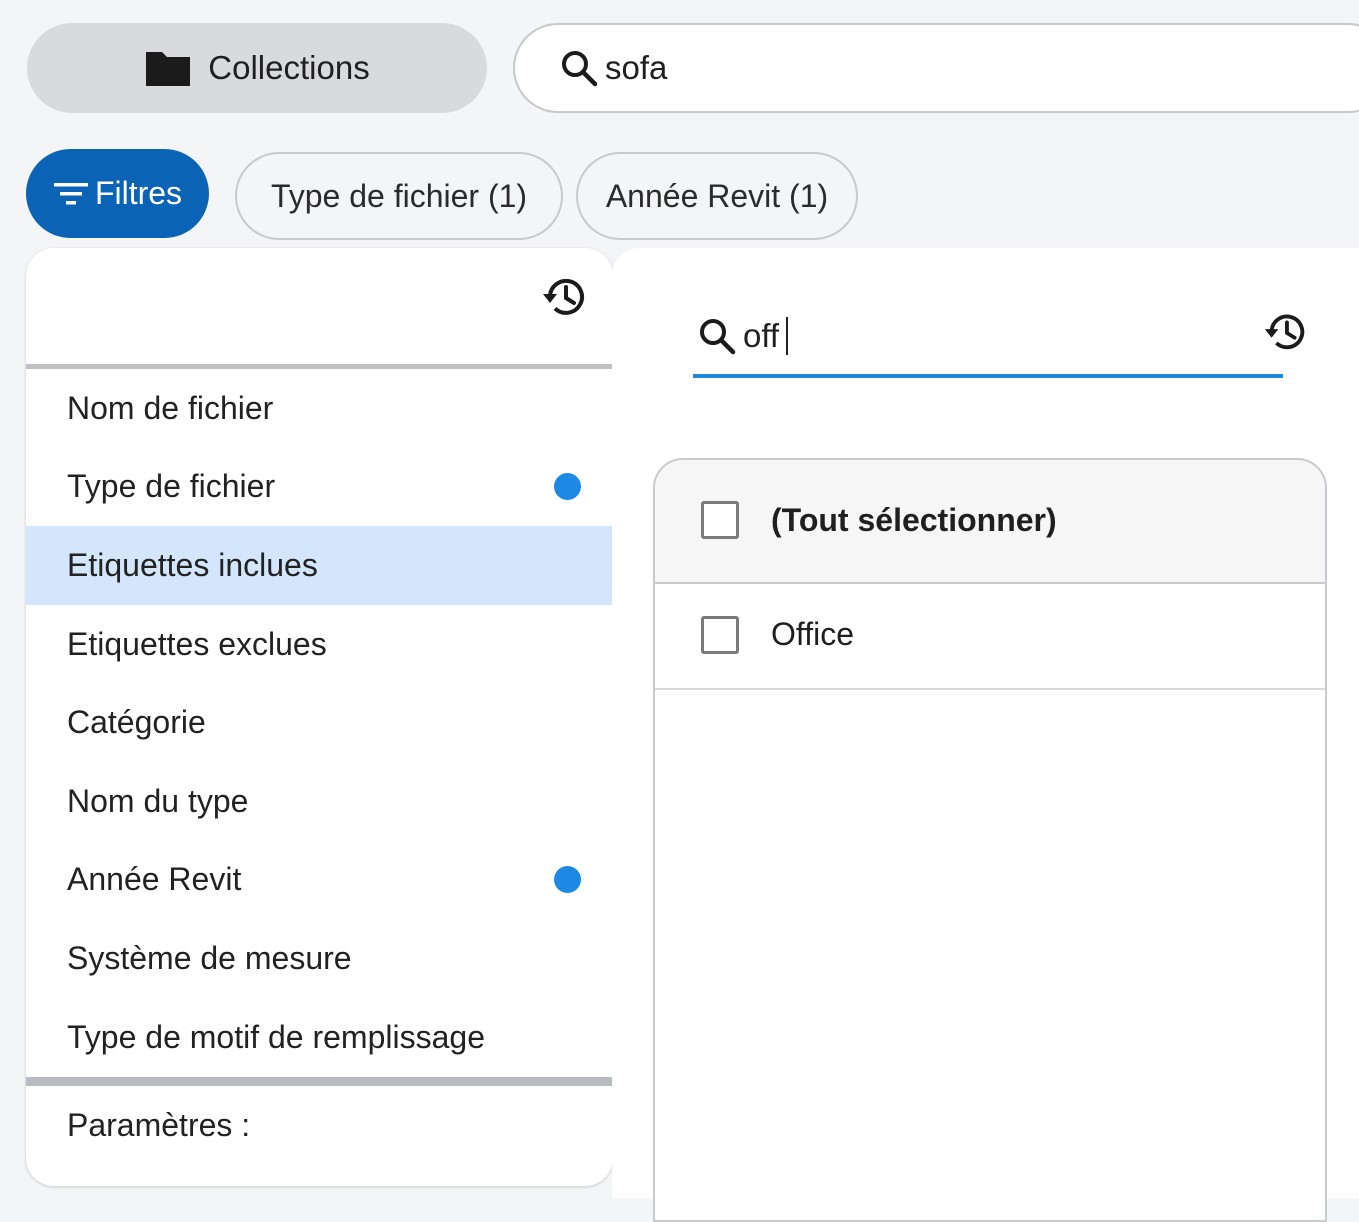  Describe the element at coordinates (70, 193) in the screenshot. I see `filter-lines-icon` at that location.